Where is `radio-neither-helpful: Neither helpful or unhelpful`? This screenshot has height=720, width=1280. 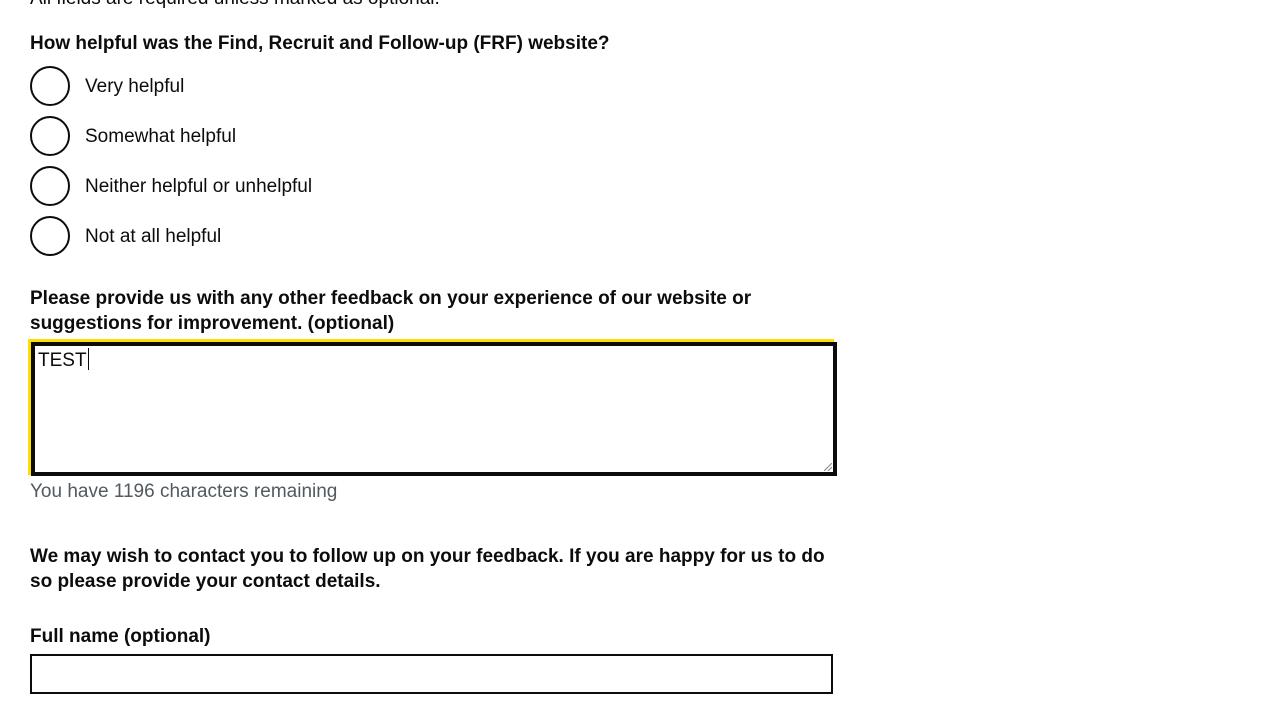
radio-neither-helpful: Neither helpful or unhelpful is located at coordinates (171, 186).